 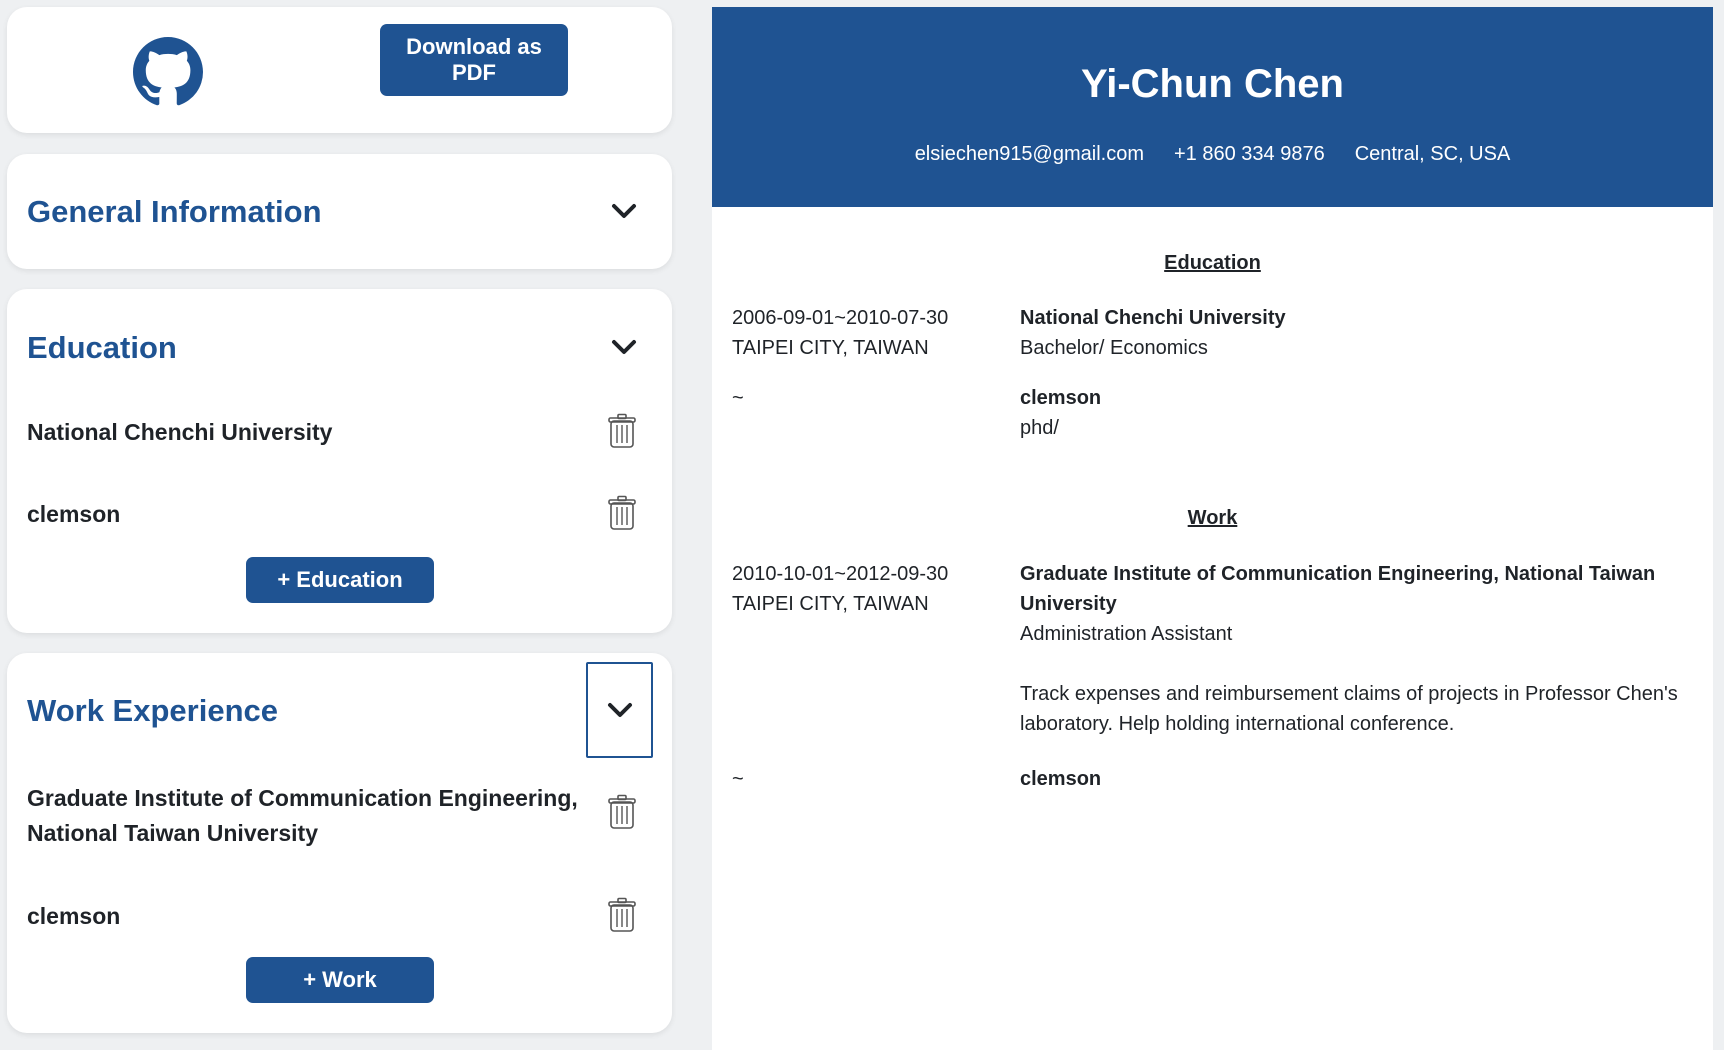 I want to click on education-item-name: clemson, so click(x=73, y=514).